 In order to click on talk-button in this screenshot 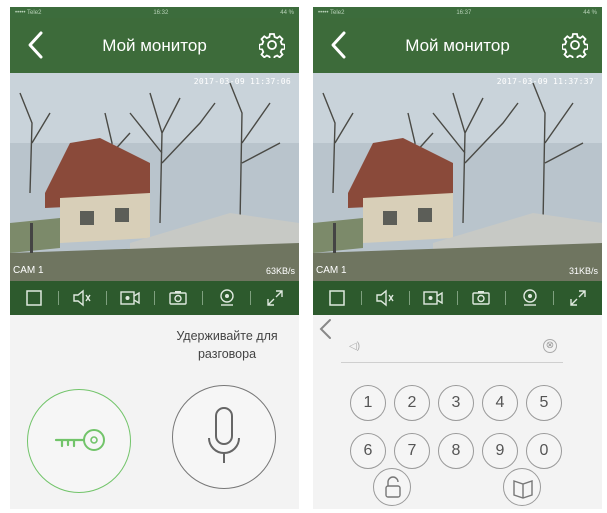, I will do `click(224, 437)`.